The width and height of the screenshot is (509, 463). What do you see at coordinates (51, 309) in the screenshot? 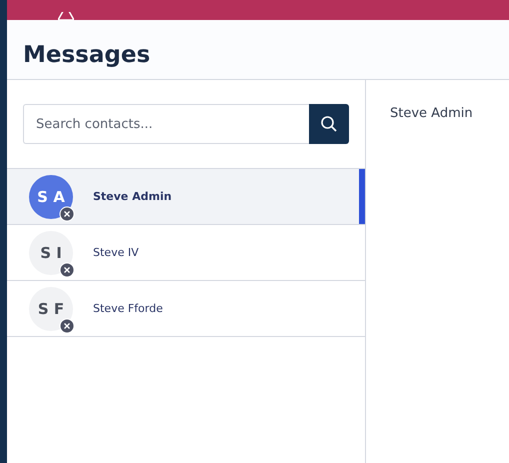
I see `avatar-initials: S F` at bounding box center [51, 309].